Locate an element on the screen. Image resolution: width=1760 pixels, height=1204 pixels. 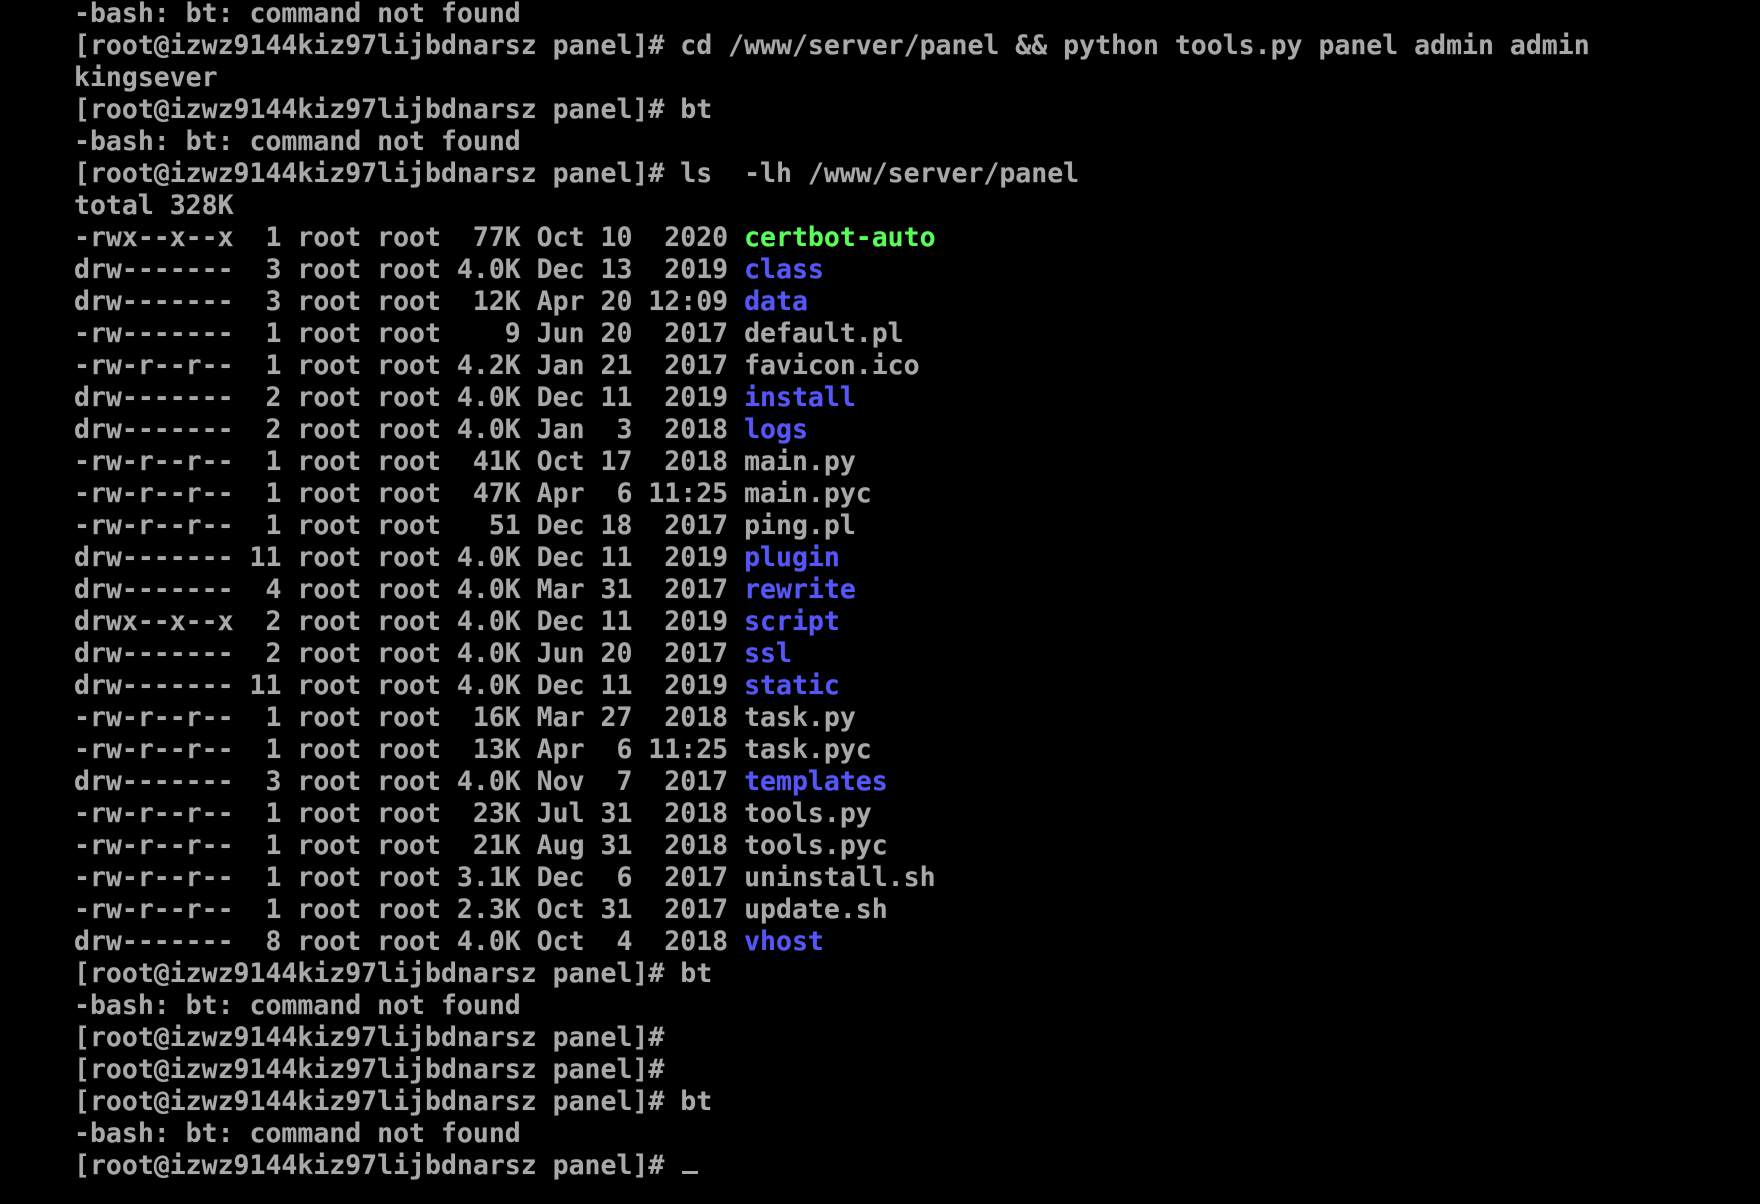
directory-name: vhost is located at coordinates (784, 941).